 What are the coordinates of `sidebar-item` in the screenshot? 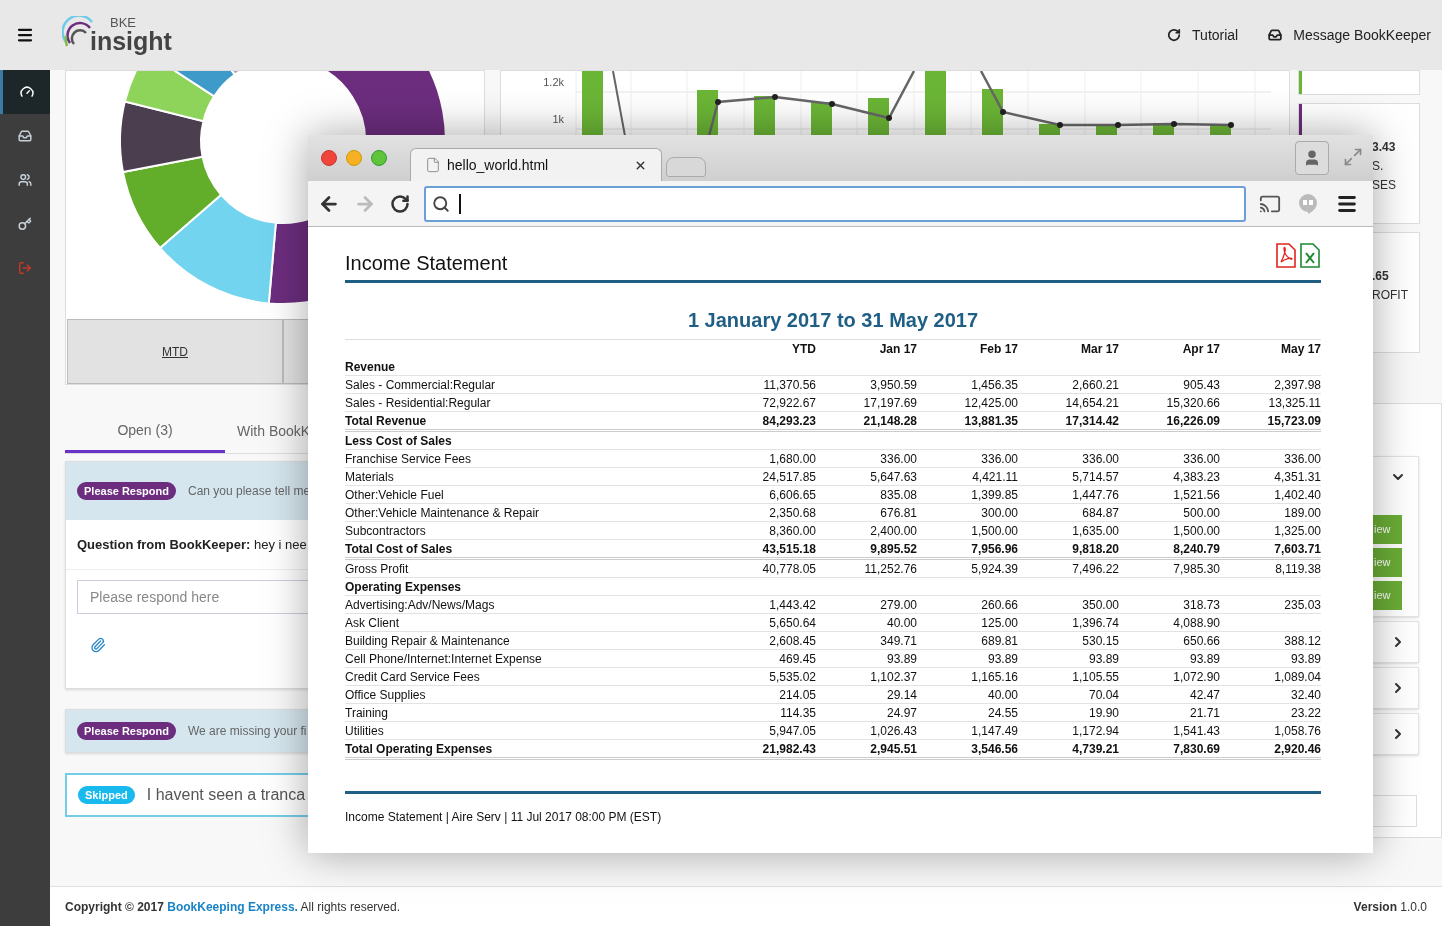 It's located at (25, 92).